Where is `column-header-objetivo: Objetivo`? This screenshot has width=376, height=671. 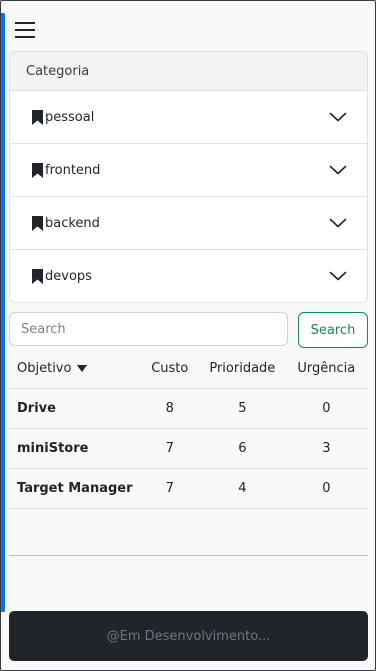 column-header-objetivo: Objetivo is located at coordinates (74, 369).